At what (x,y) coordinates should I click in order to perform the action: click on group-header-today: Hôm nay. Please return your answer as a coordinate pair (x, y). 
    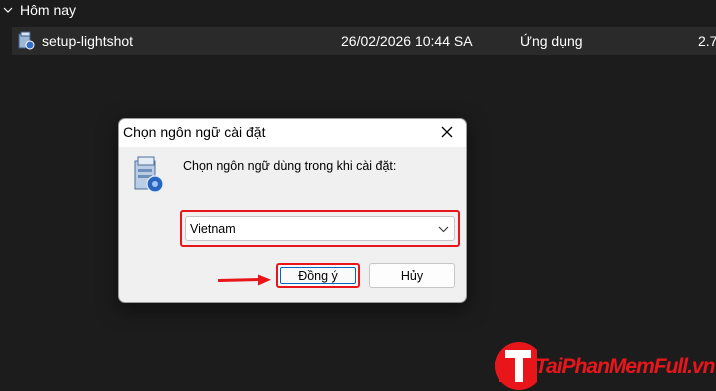
    Looking at the image, I should click on (38, 10).